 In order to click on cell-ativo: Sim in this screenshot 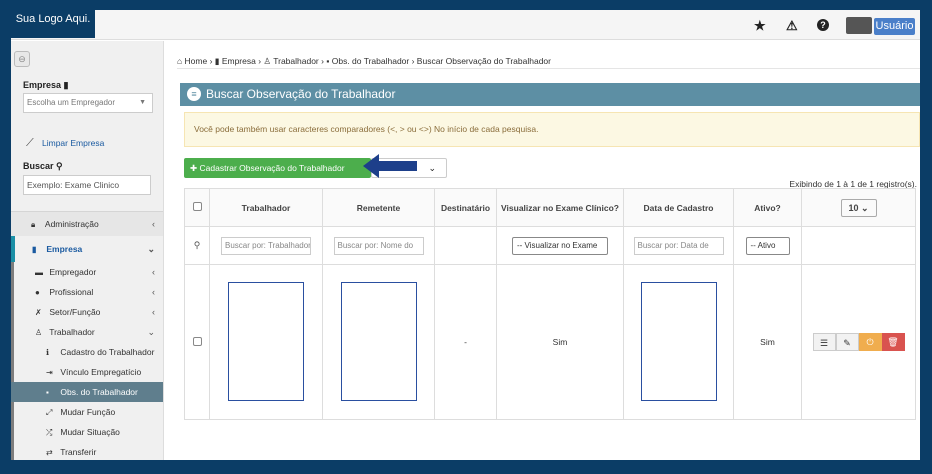, I will do `click(767, 342)`.